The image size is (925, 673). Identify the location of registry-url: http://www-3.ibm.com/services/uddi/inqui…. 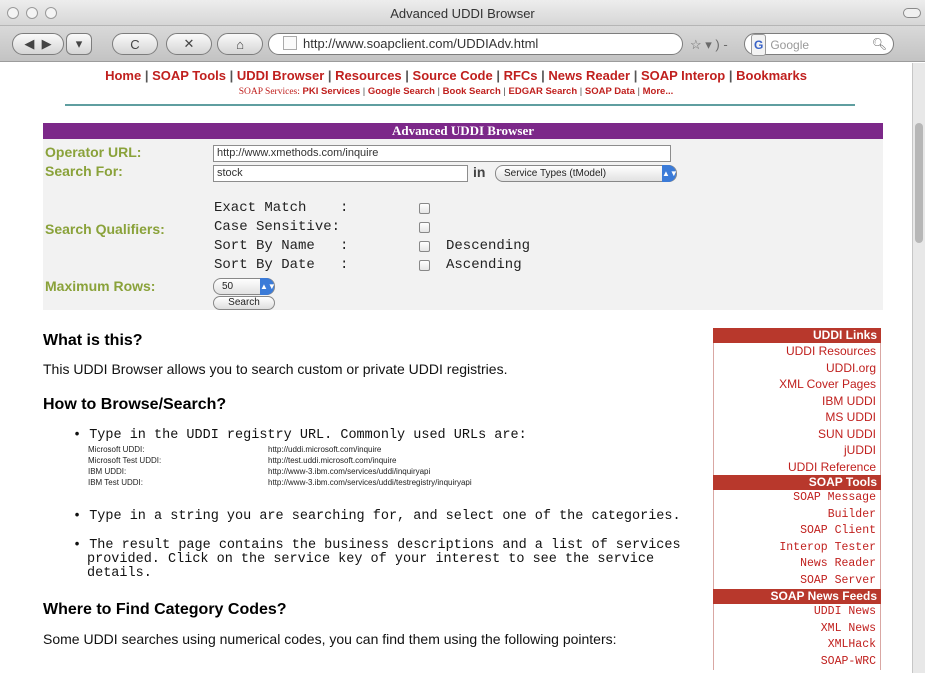
(349, 471).